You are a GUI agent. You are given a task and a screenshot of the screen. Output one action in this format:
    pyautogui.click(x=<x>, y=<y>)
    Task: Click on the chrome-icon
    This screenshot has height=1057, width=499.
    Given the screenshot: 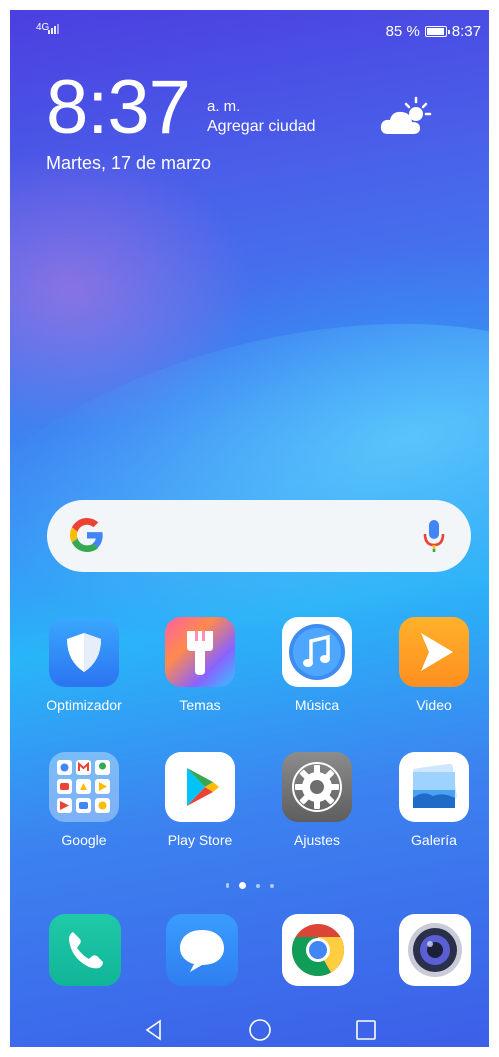 What is the action you would take?
    pyautogui.click(x=318, y=950)
    